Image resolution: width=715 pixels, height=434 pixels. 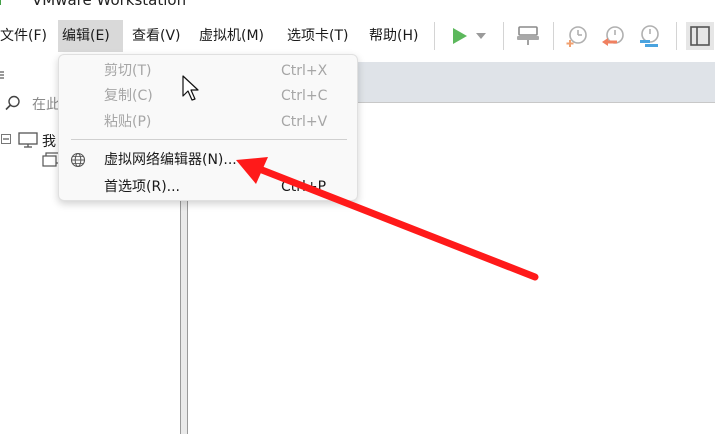 I want to click on search-placeholder: 在此, so click(x=46, y=105).